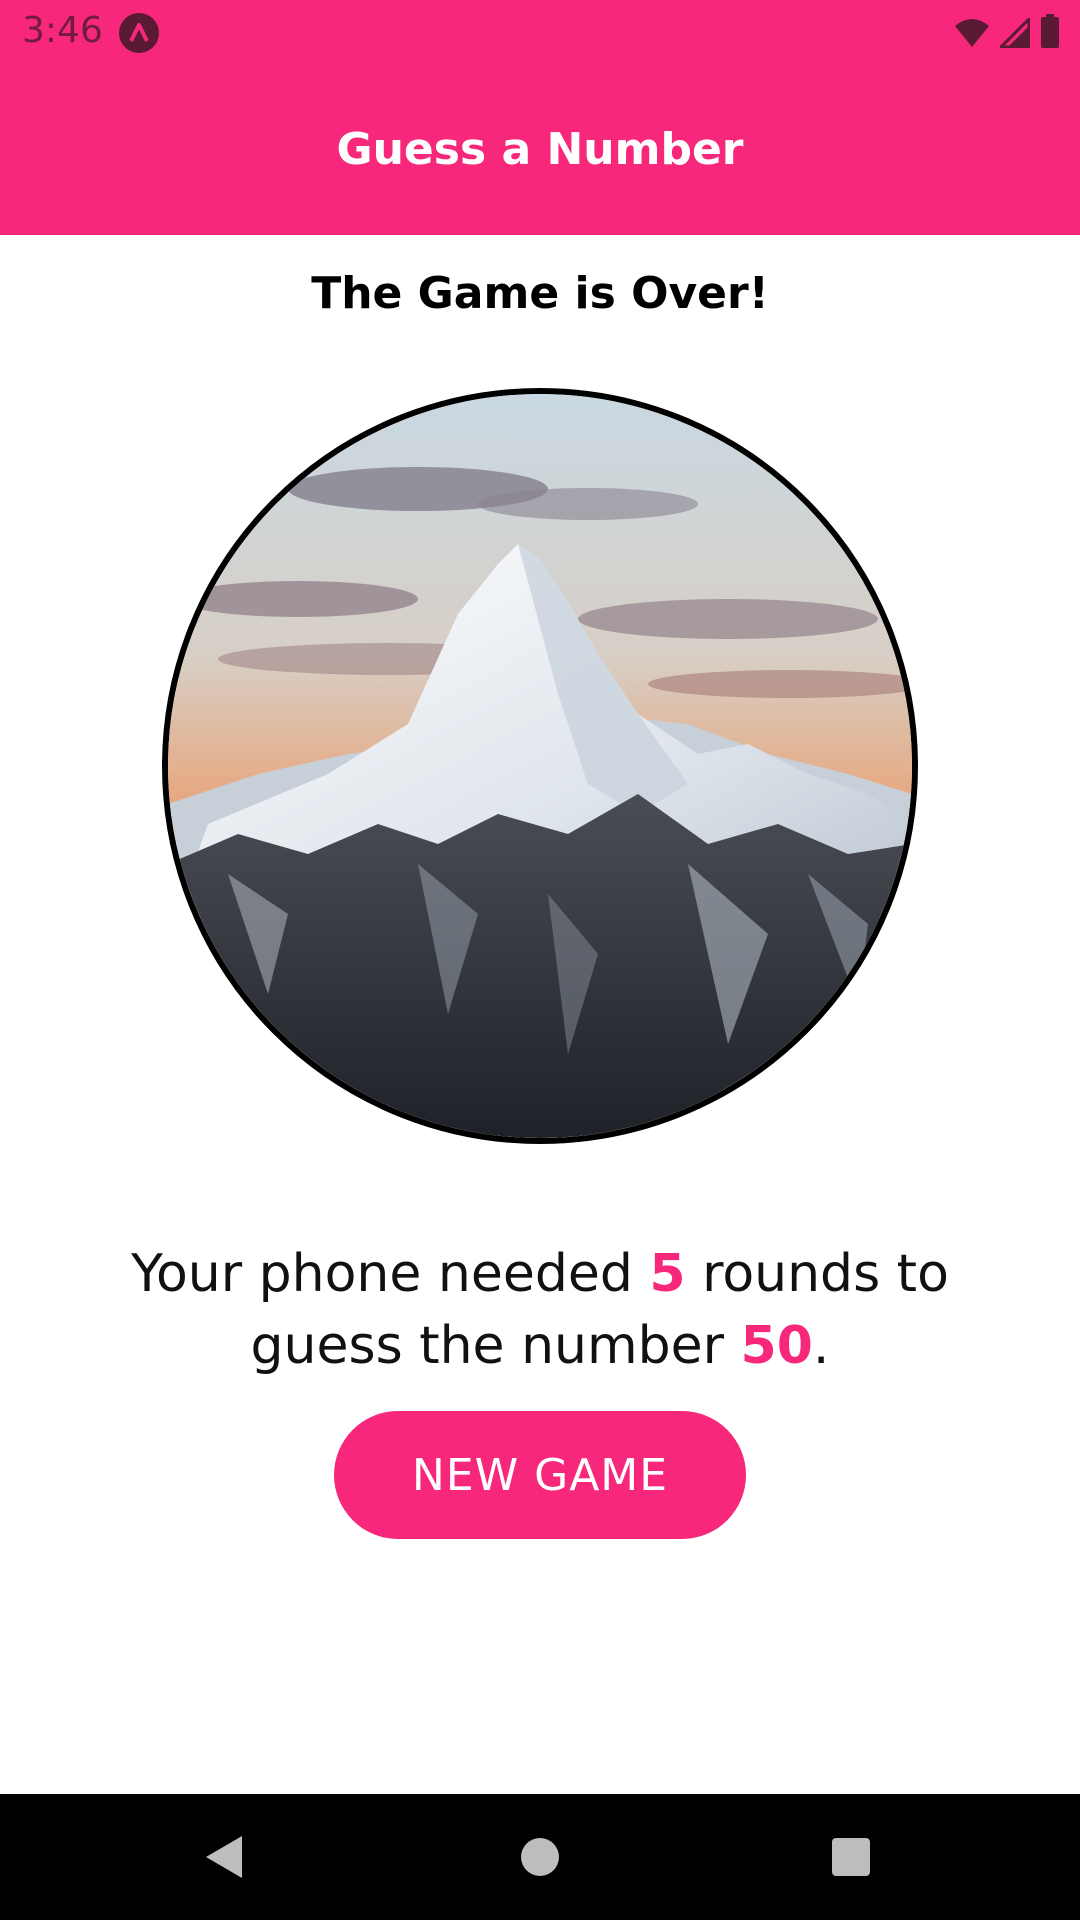  I want to click on new-game-button: NEW GAME, so click(540, 1475).